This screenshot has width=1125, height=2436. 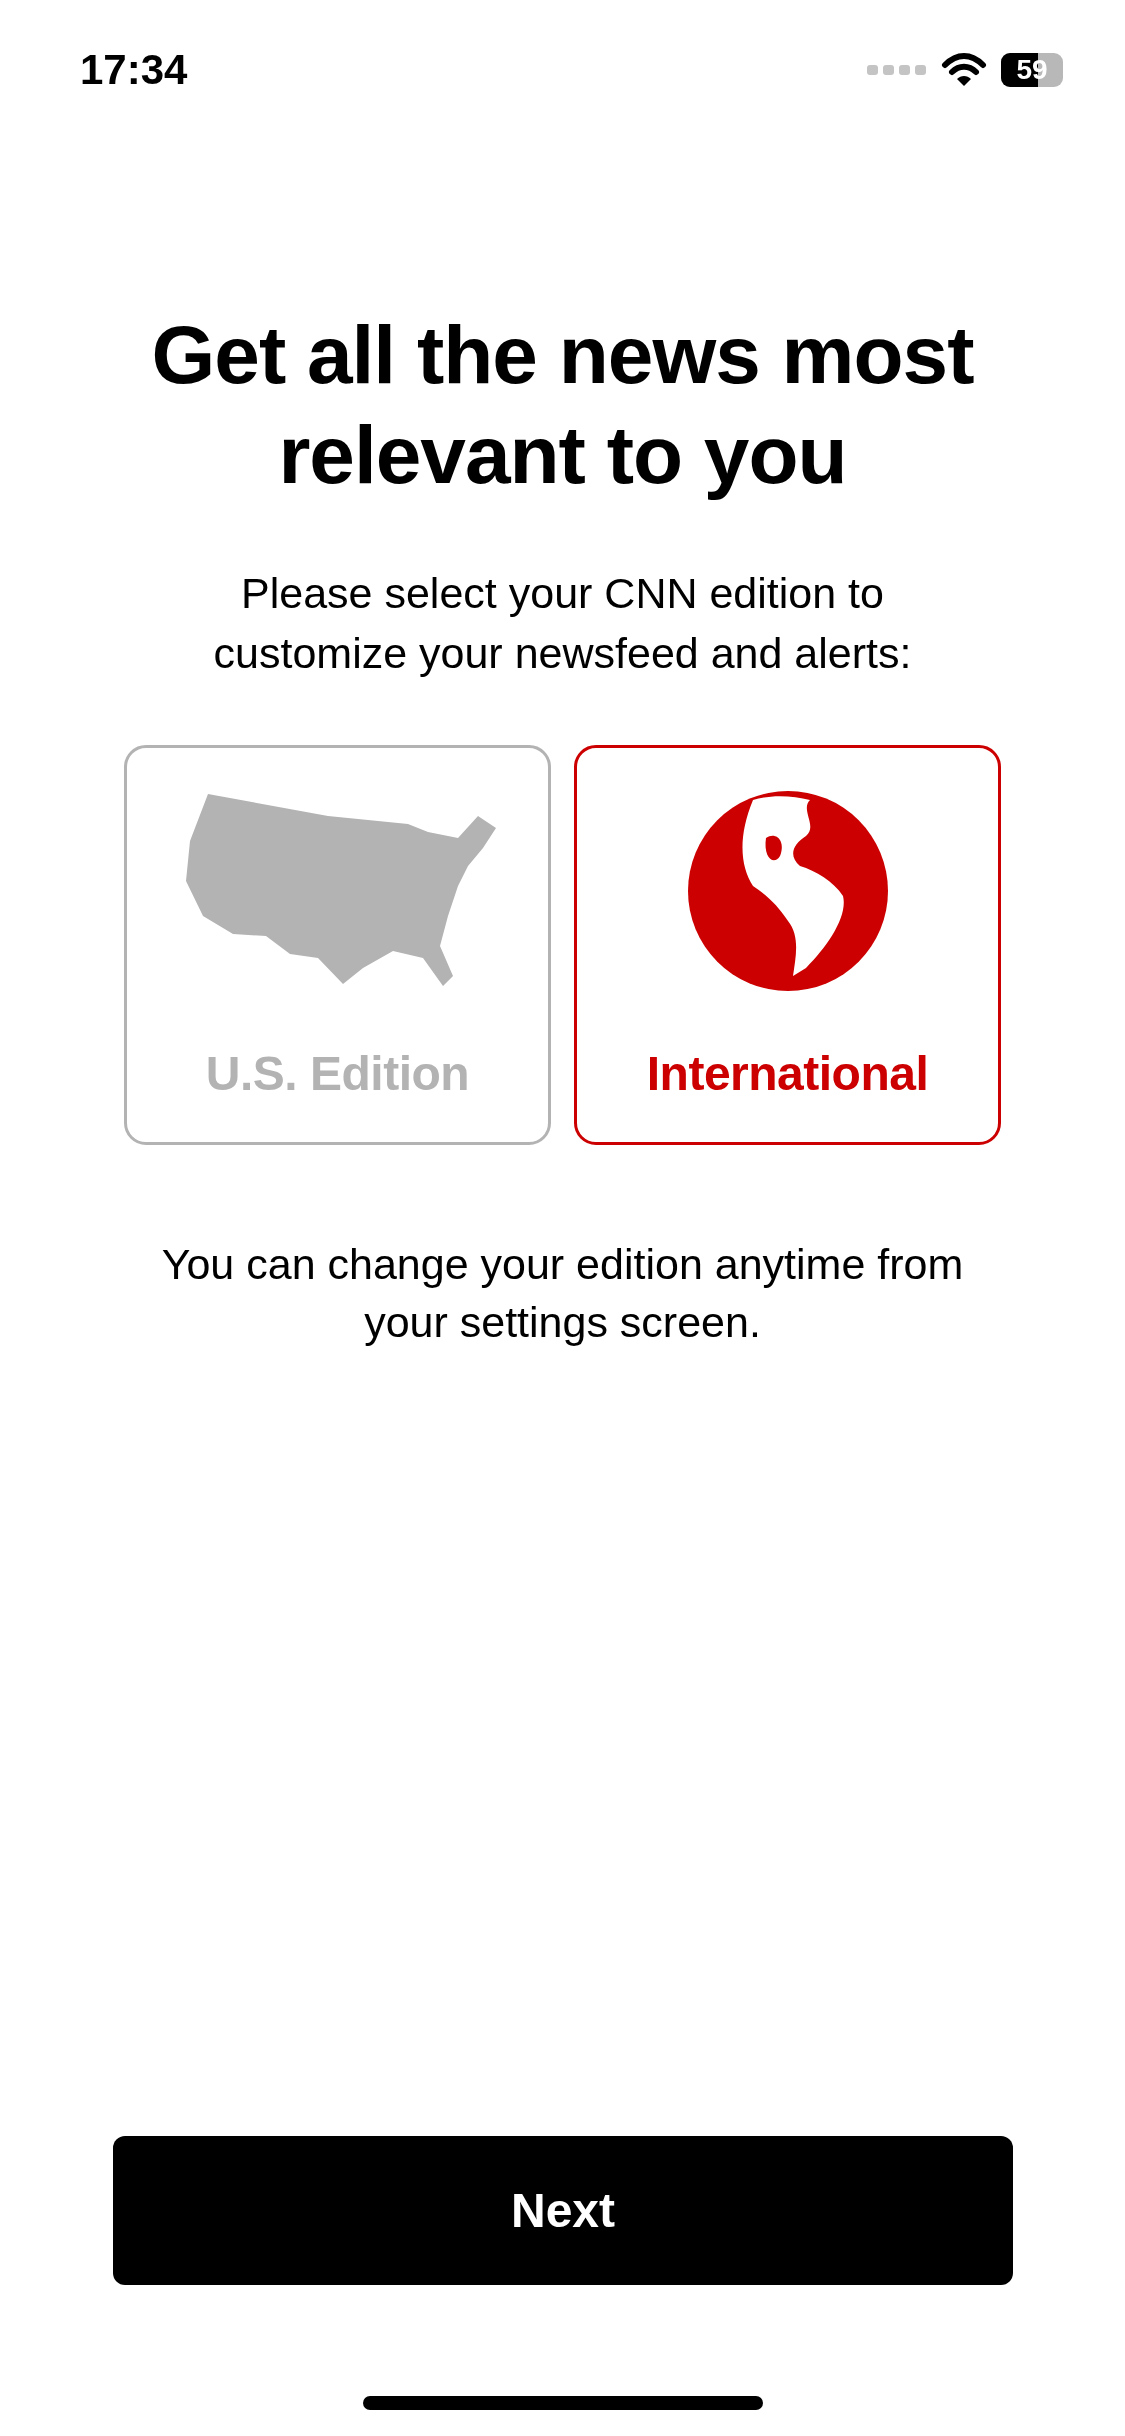 I want to click on page-title: Get all the news most relevant to you, so click(x=562, y=405).